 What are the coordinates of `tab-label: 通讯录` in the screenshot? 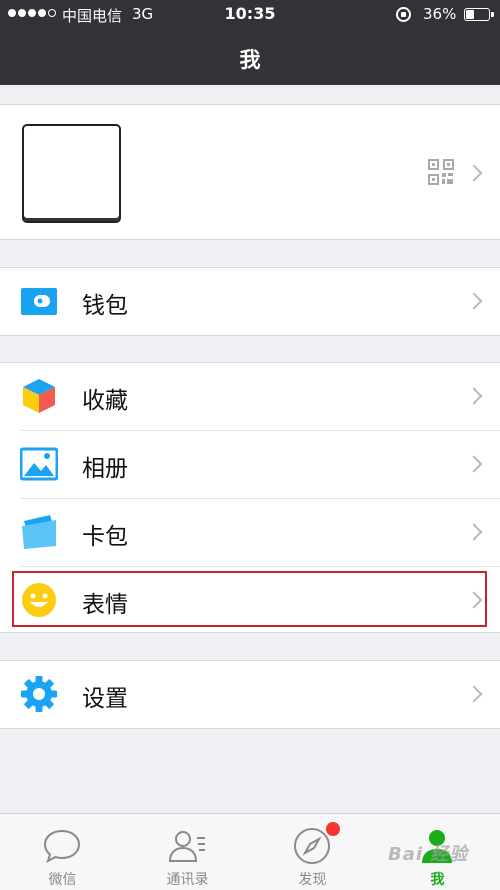 It's located at (187, 880).